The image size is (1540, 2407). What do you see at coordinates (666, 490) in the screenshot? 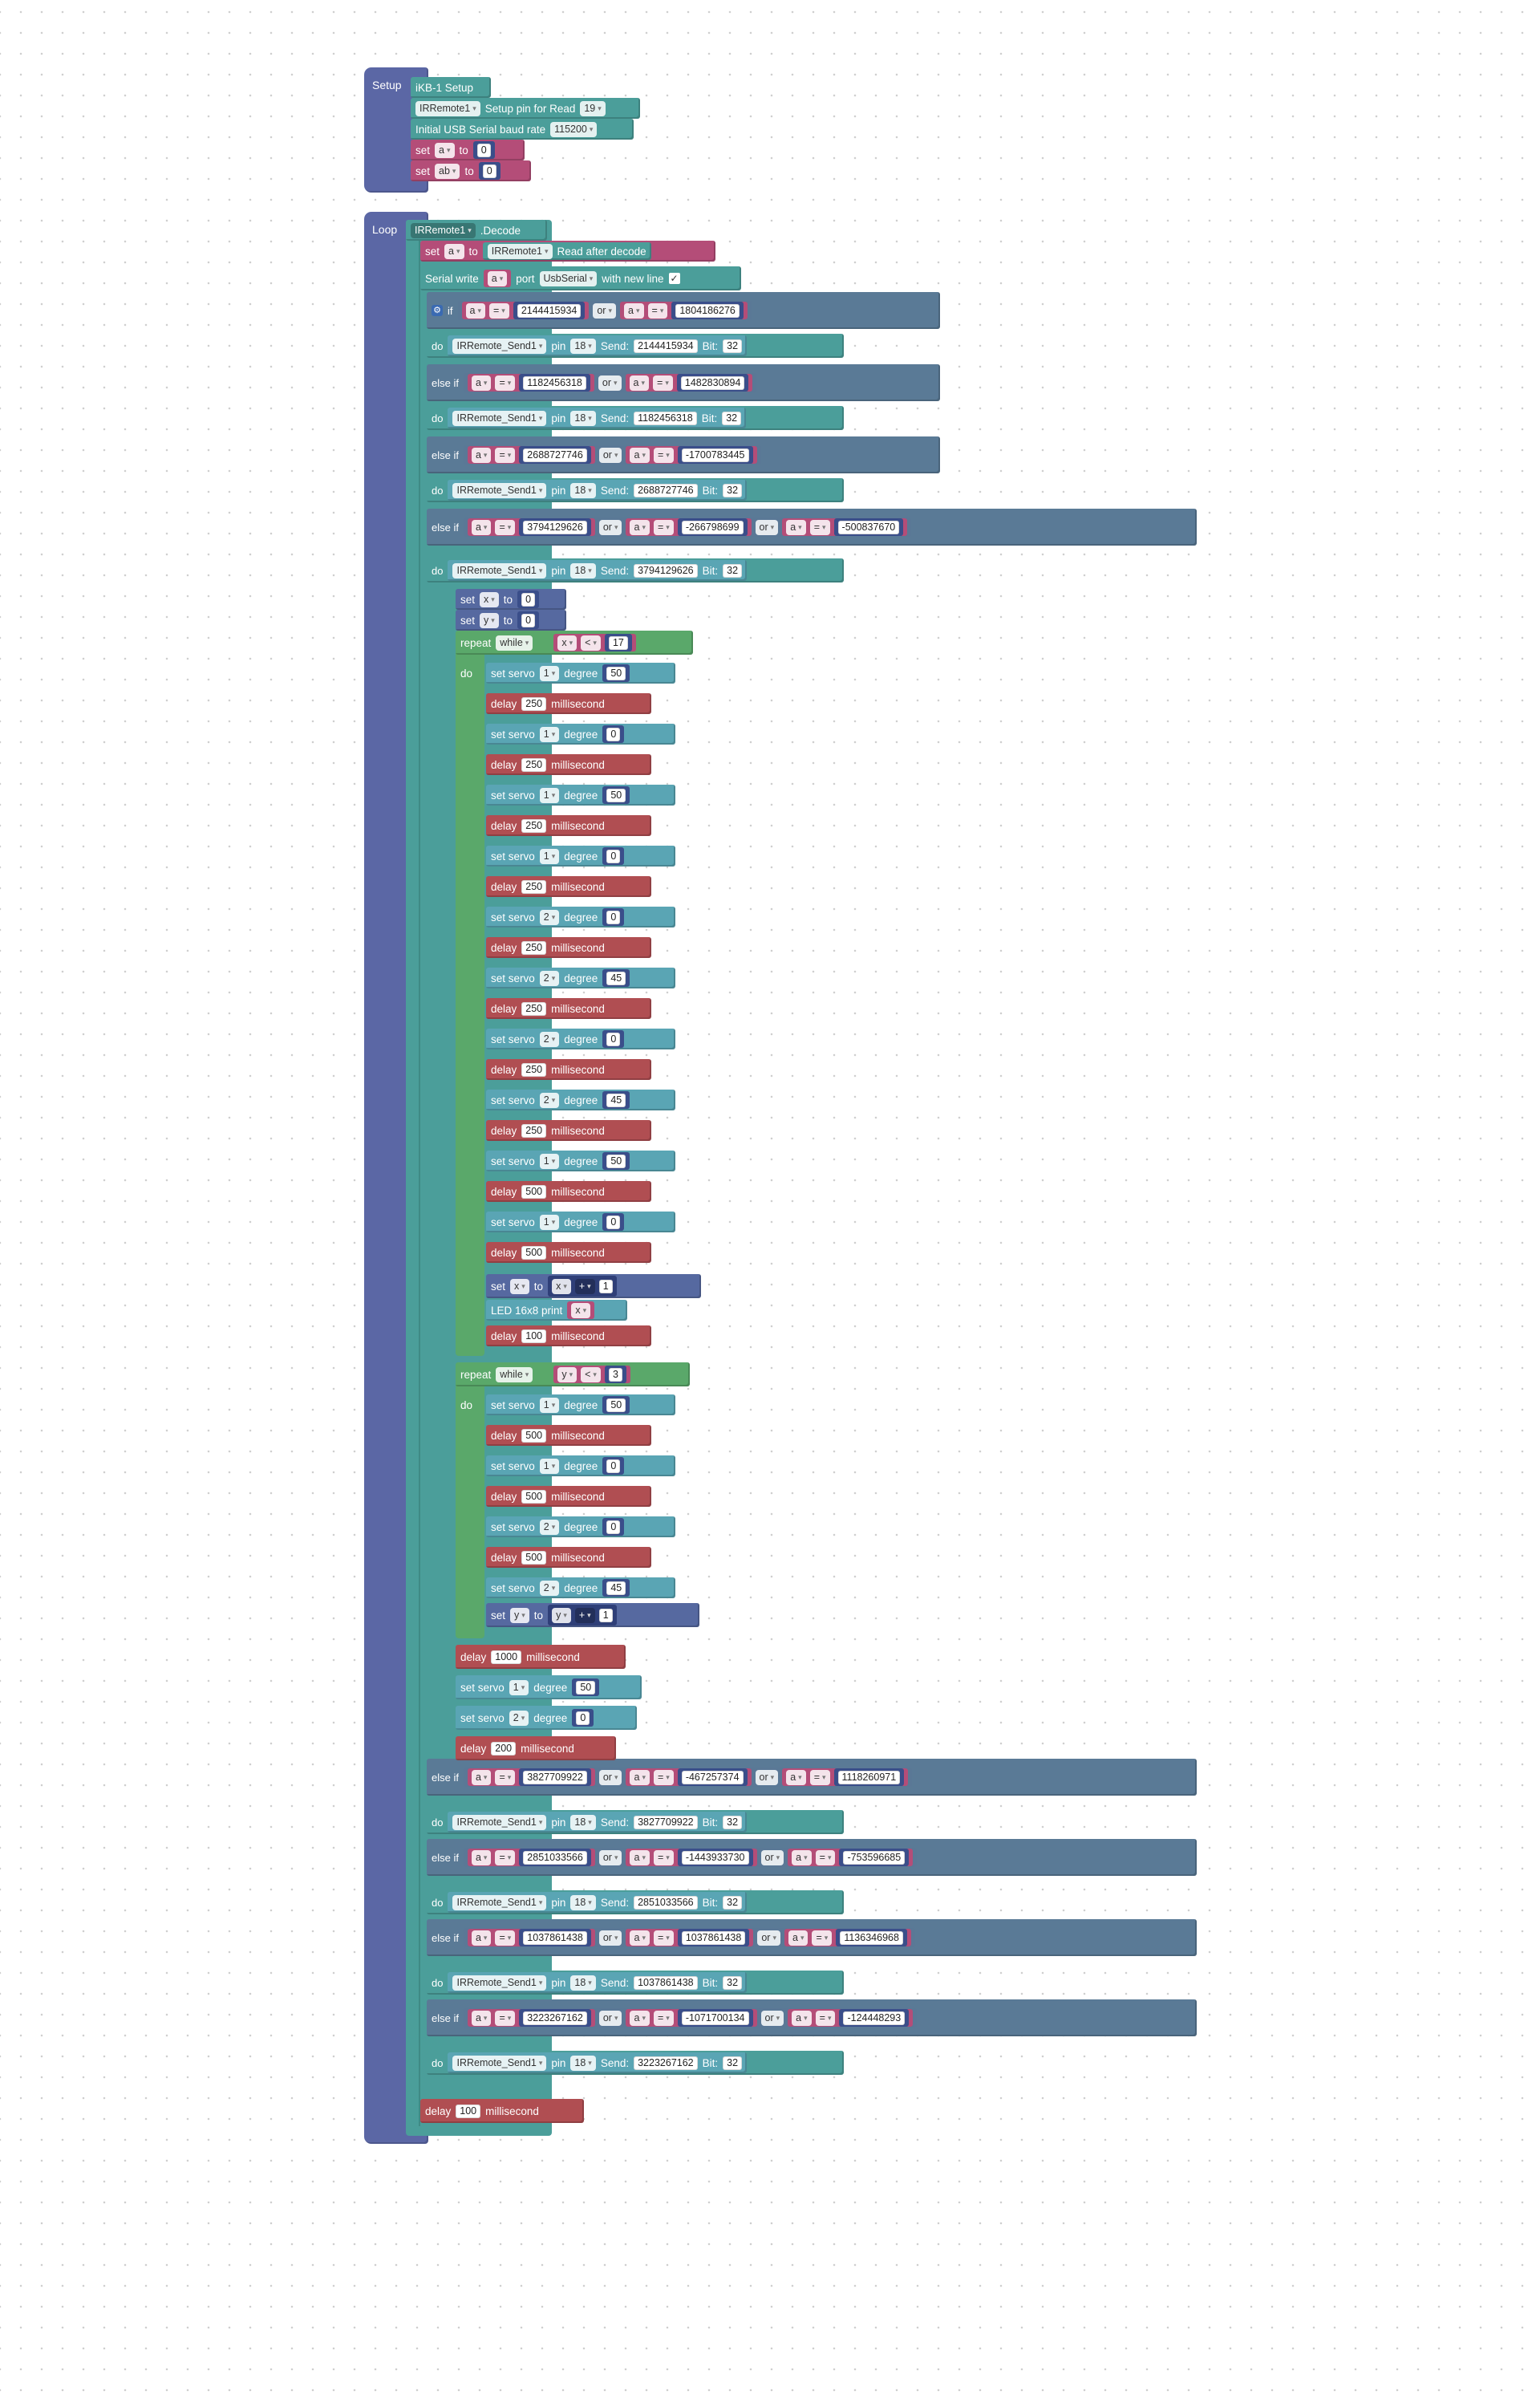
I see `send-value: 2688727746` at bounding box center [666, 490].